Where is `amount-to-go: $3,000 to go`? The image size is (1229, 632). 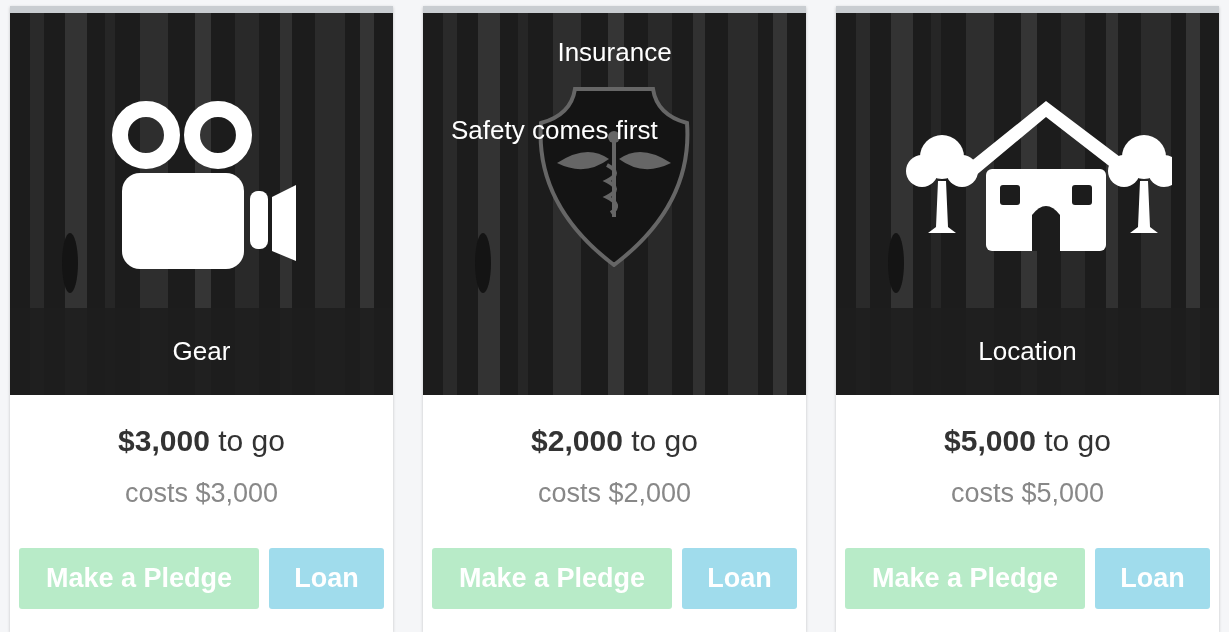
amount-to-go: $3,000 to go is located at coordinates (201, 441).